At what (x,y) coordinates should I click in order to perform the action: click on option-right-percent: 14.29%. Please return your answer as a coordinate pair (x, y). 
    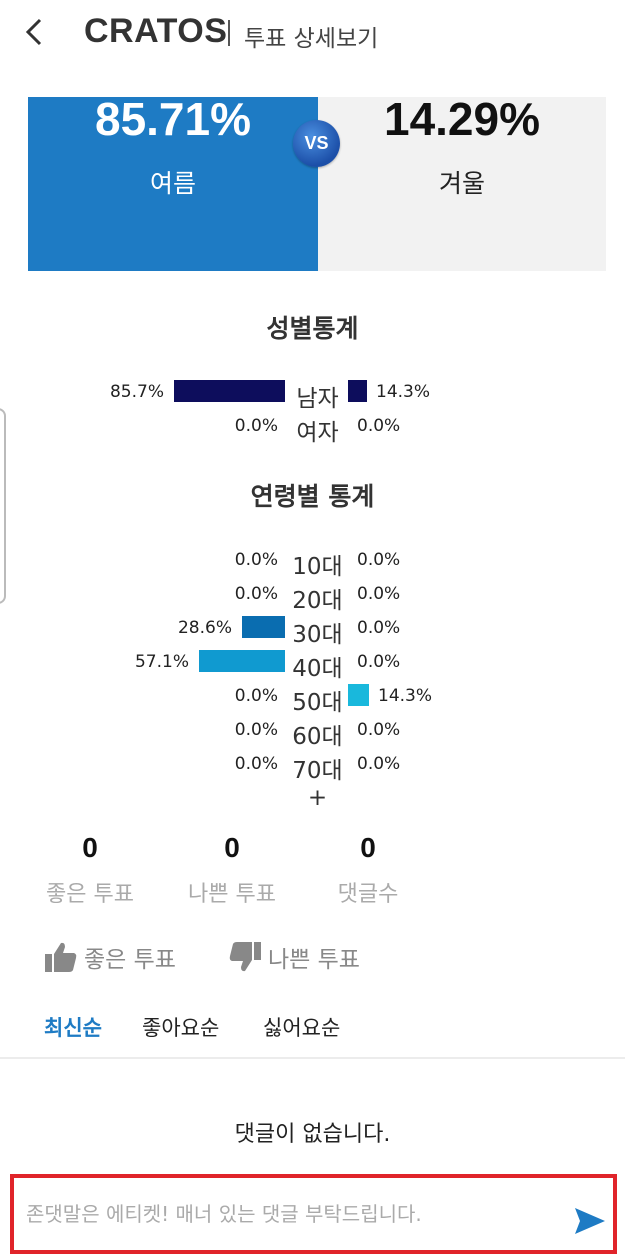
    Looking at the image, I should click on (461, 119).